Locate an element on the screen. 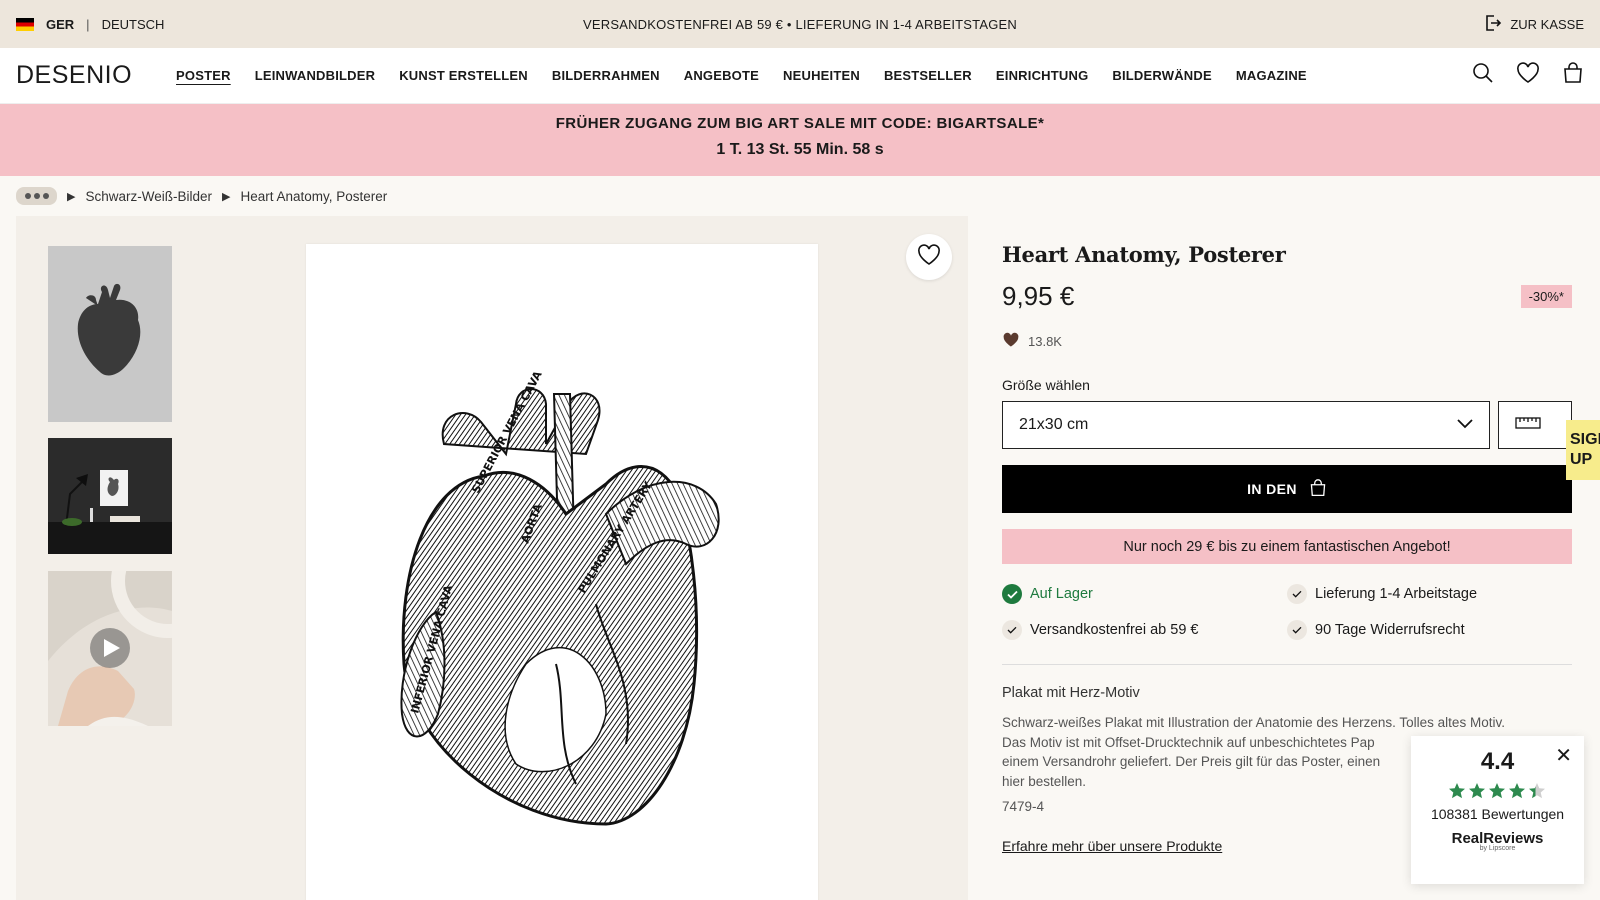  check-circle-icon is located at coordinates (1012, 594).